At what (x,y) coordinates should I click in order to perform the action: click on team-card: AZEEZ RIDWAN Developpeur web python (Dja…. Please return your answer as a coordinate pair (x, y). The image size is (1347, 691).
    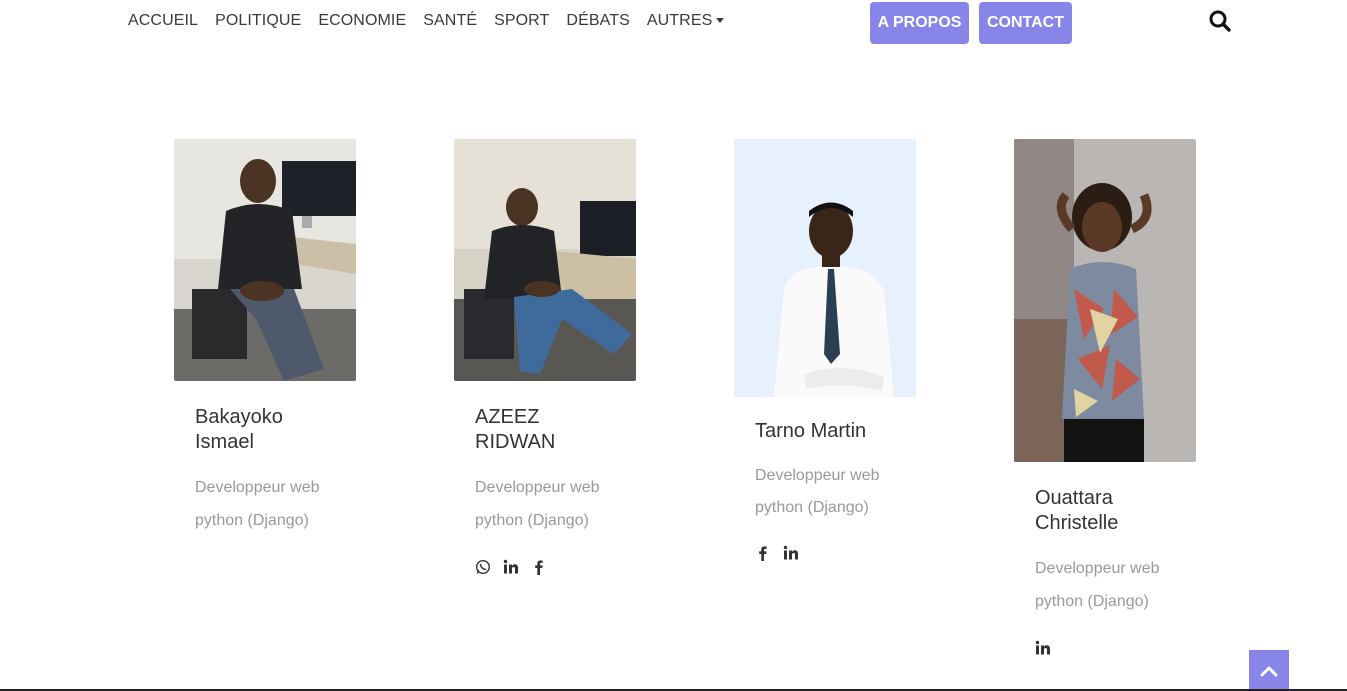
    Looking at the image, I should click on (545, 357).